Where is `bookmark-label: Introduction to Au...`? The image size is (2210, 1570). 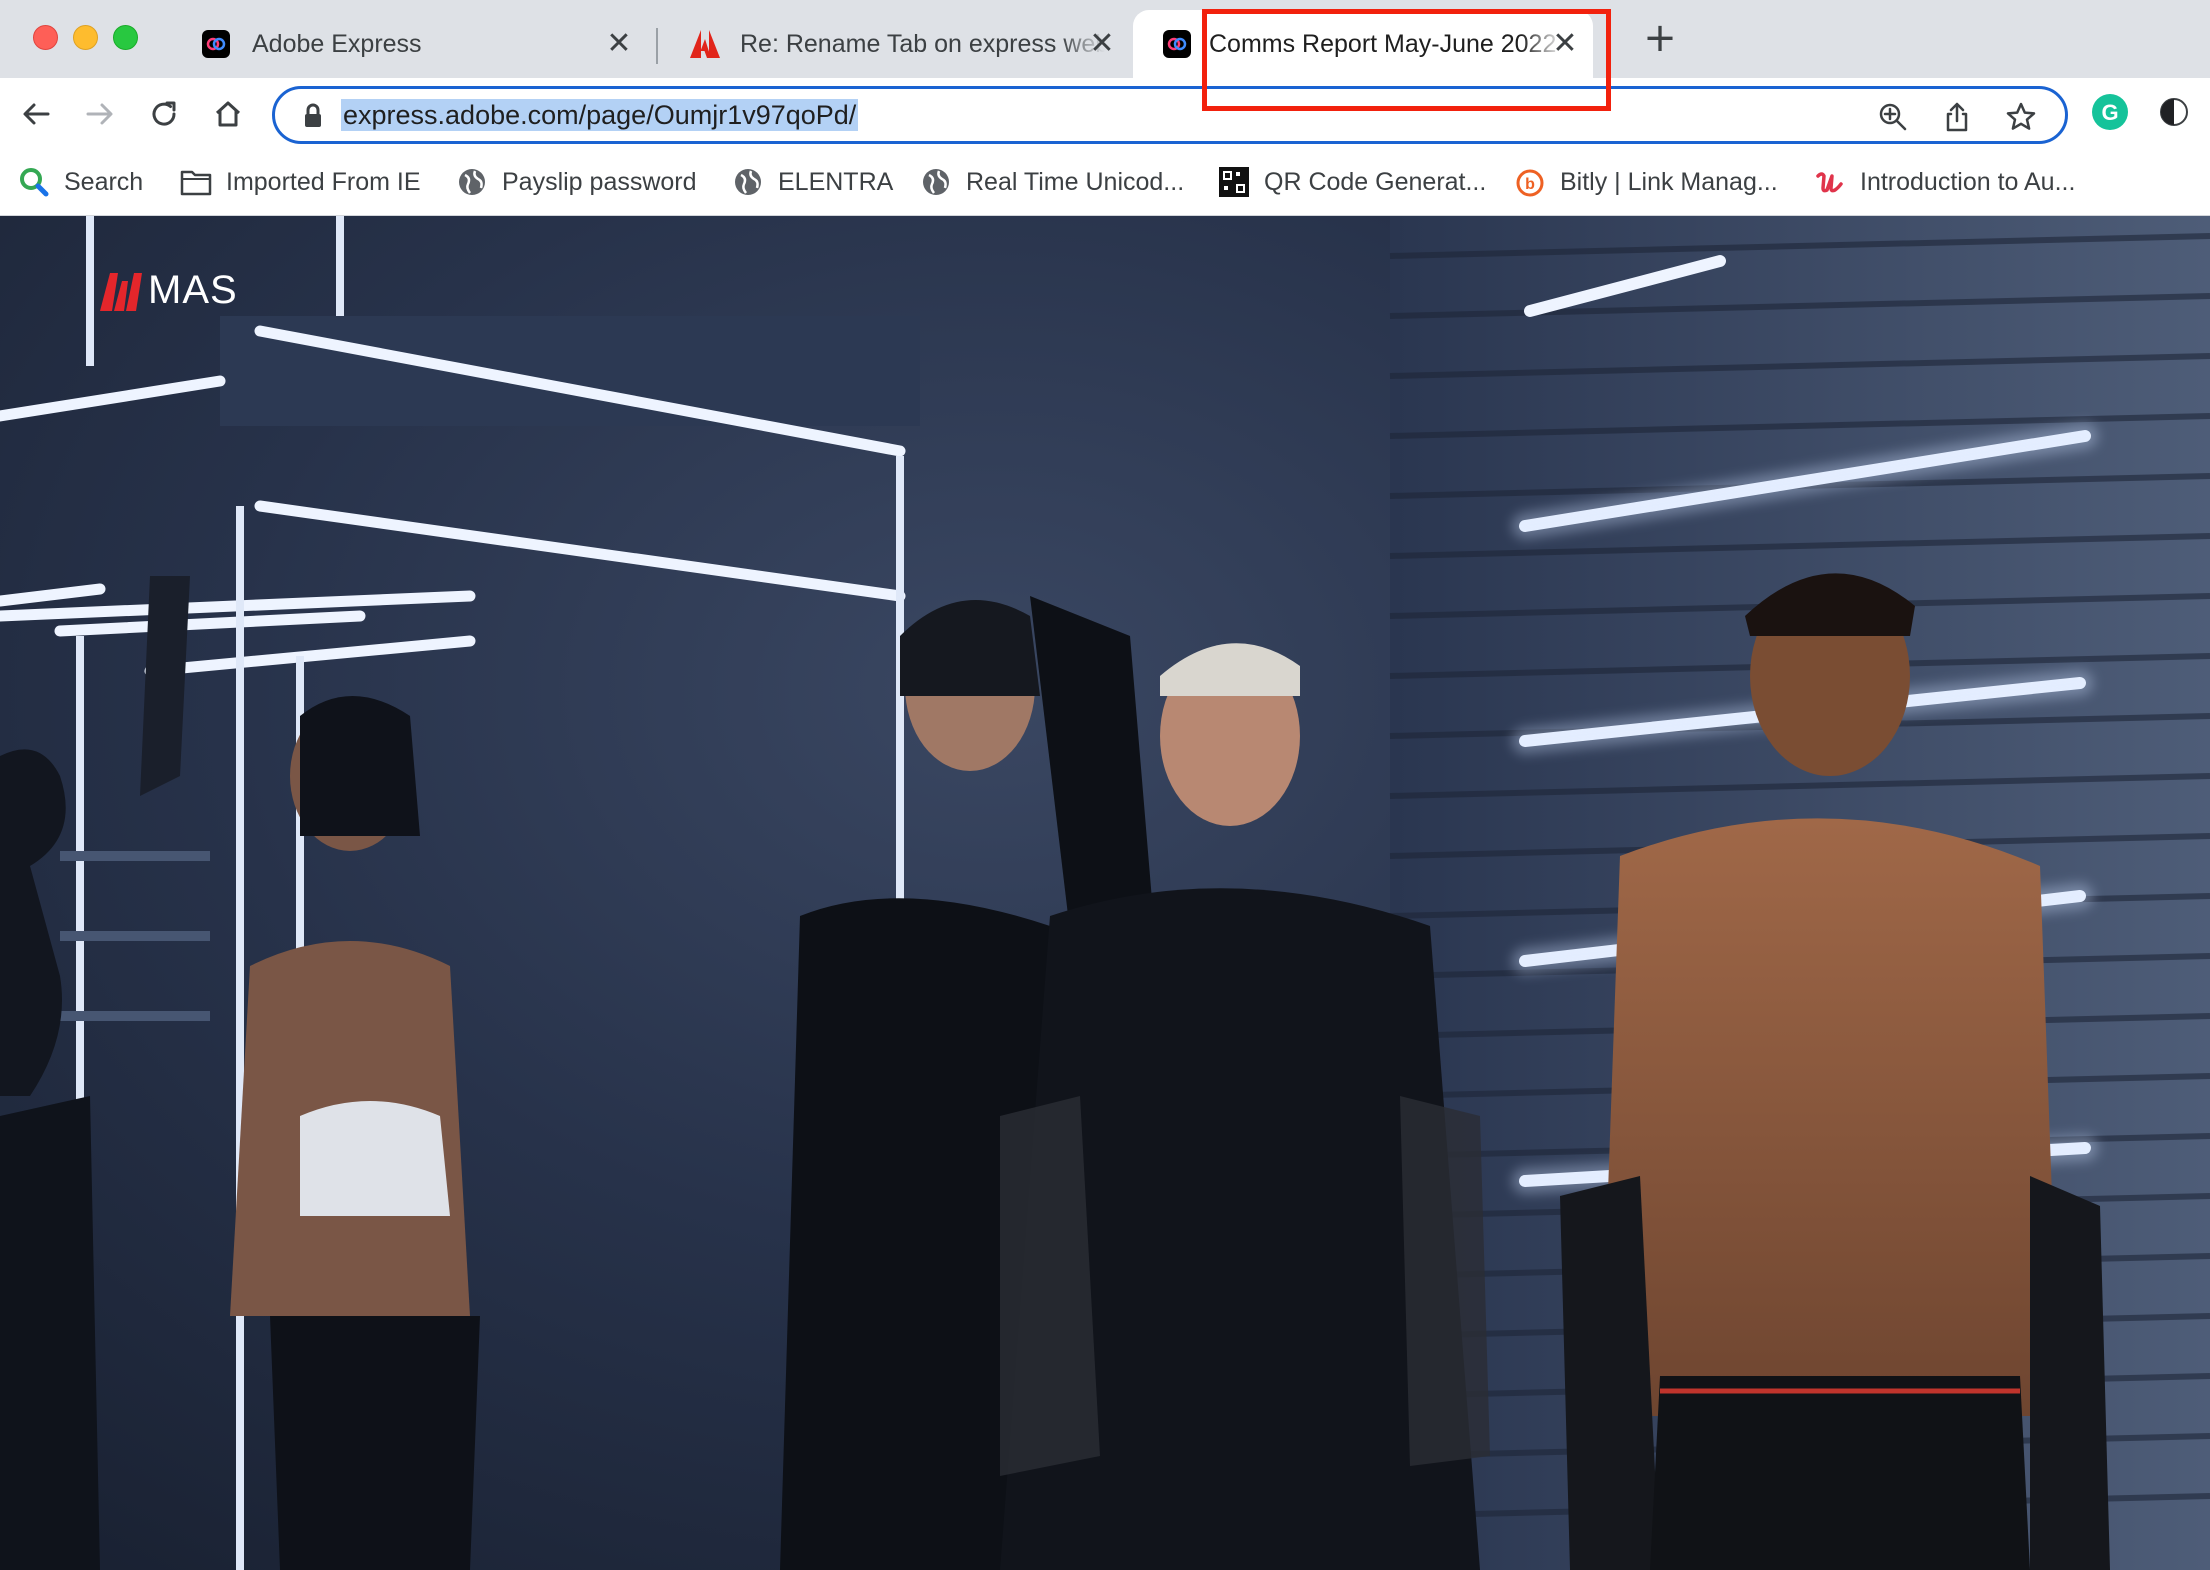
bookmark-label: Introduction to Au... is located at coordinates (1968, 181).